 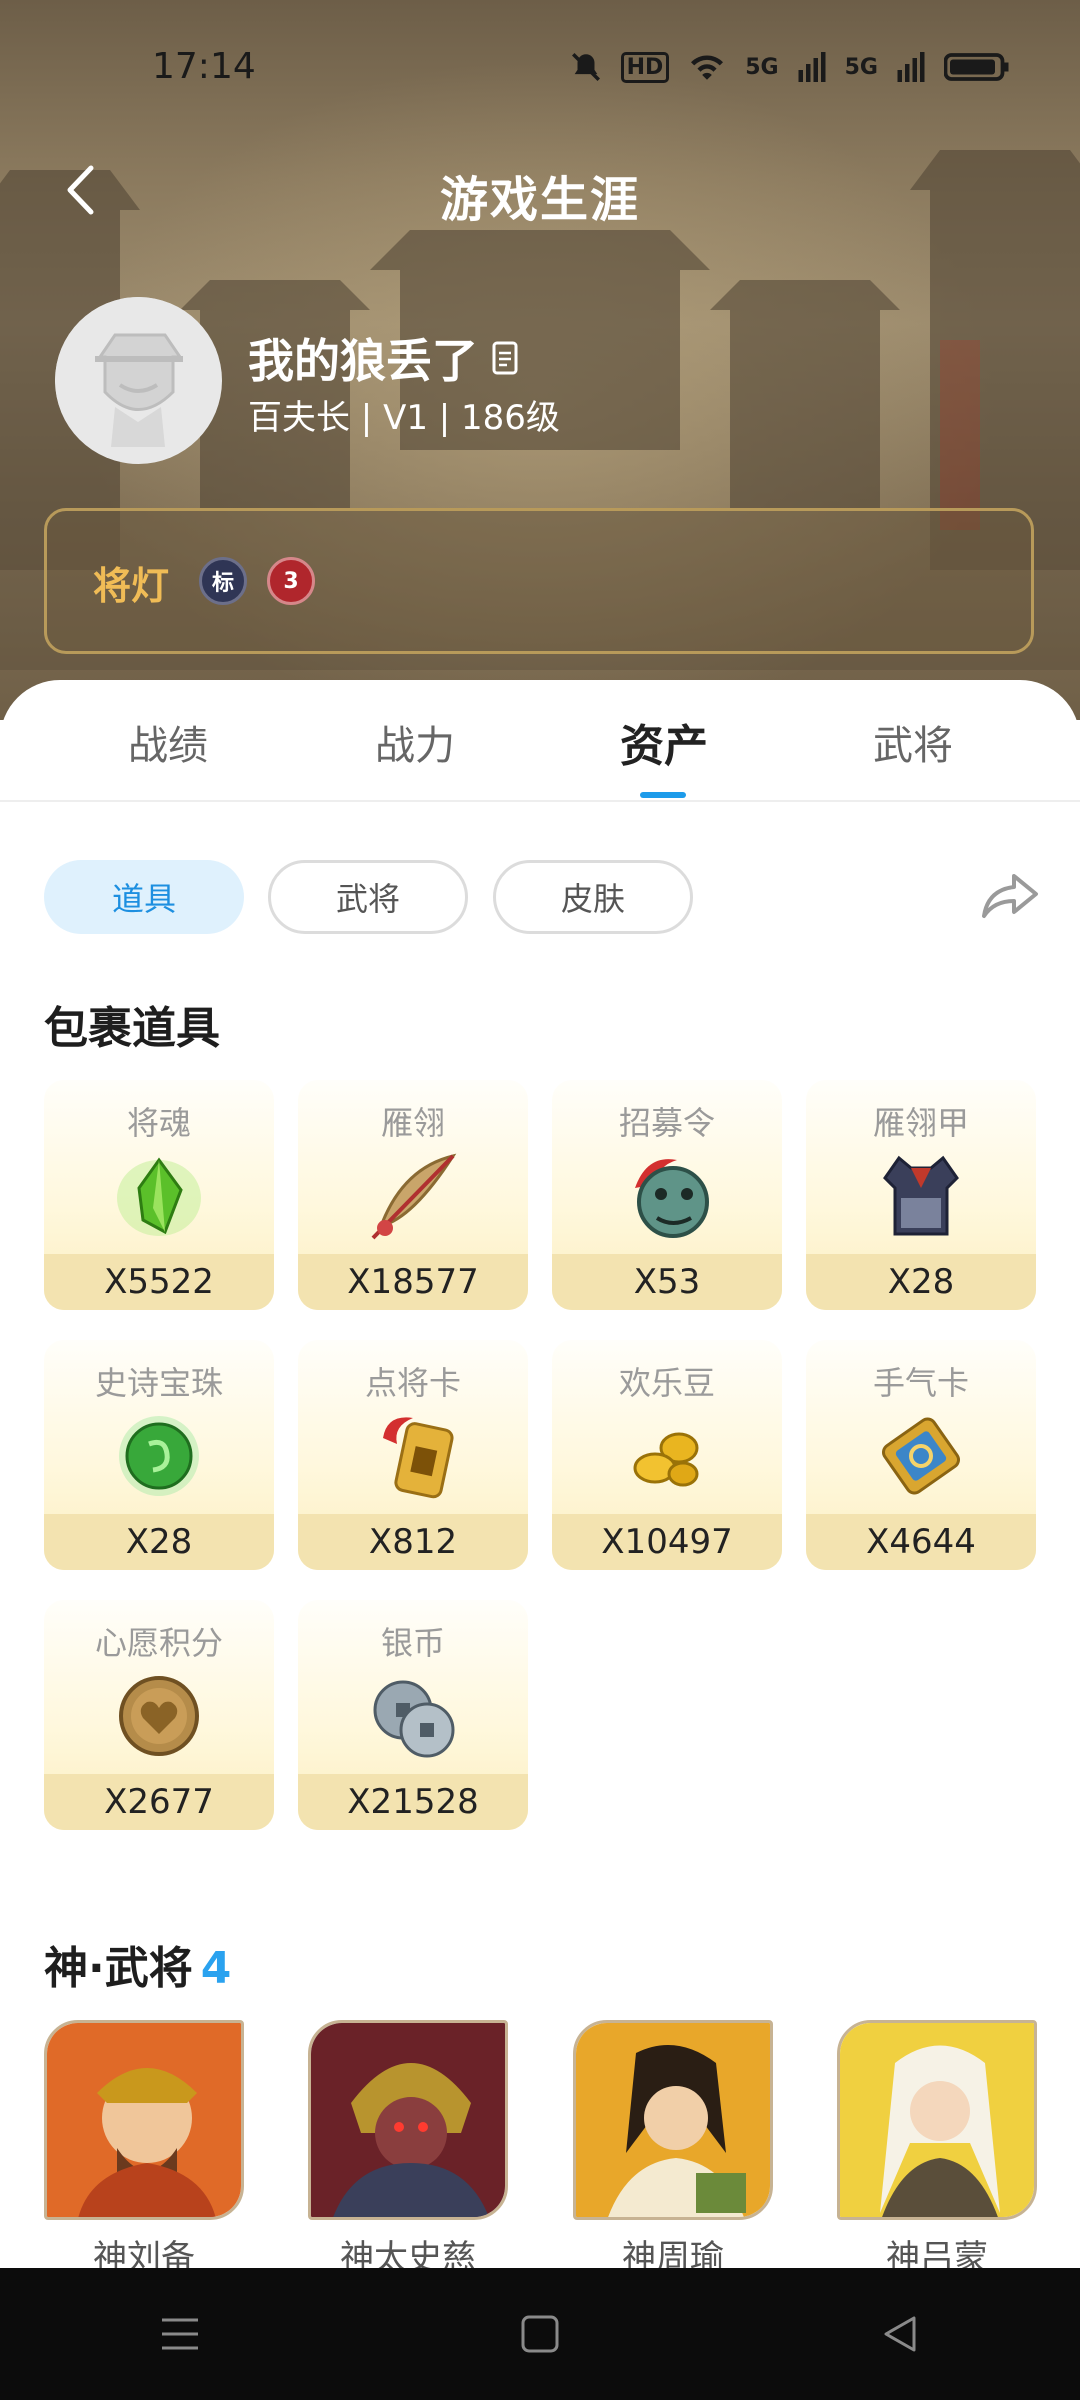 What do you see at coordinates (118, 1968) in the screenshot?
I see `generals-title-text: 神·武将` at bounding box center [118, 1968].